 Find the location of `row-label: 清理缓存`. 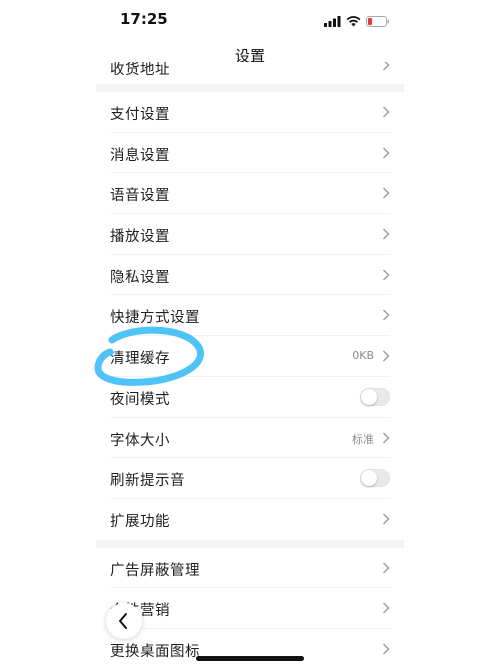

row-label: 清理缓存 is located at coordinates (140, 359).